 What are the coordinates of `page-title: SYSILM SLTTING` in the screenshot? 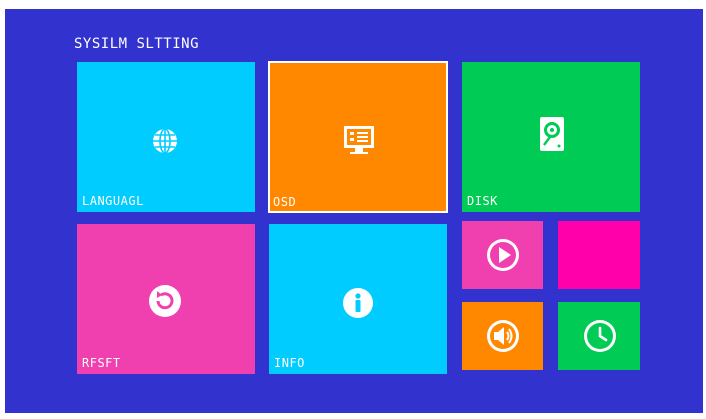 It's located at (137, 44).